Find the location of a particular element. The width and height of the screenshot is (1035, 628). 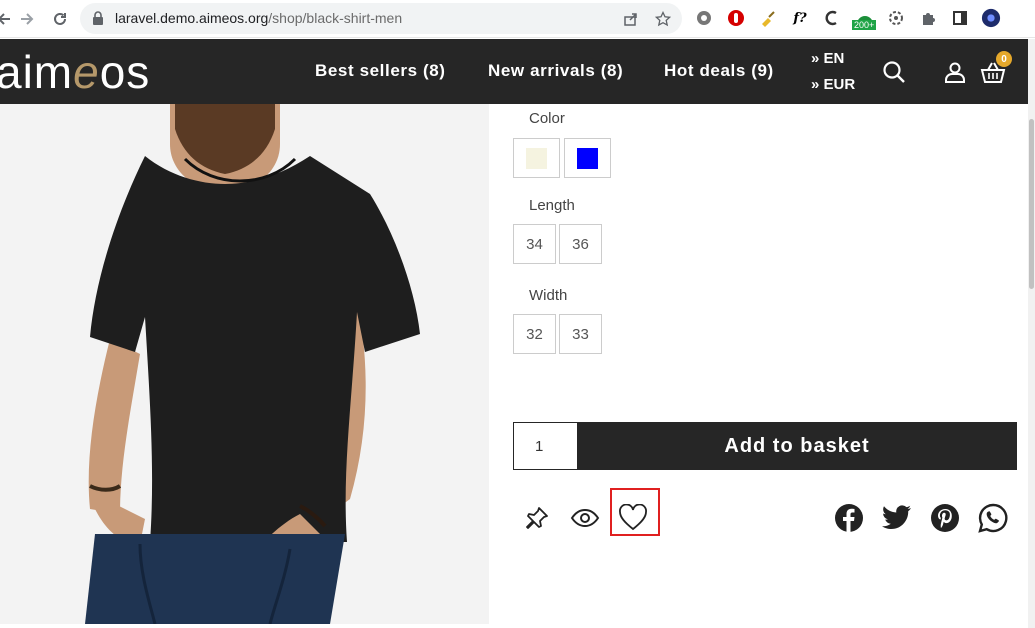

width-option-33: 33 is located at coordinates (580, 334).